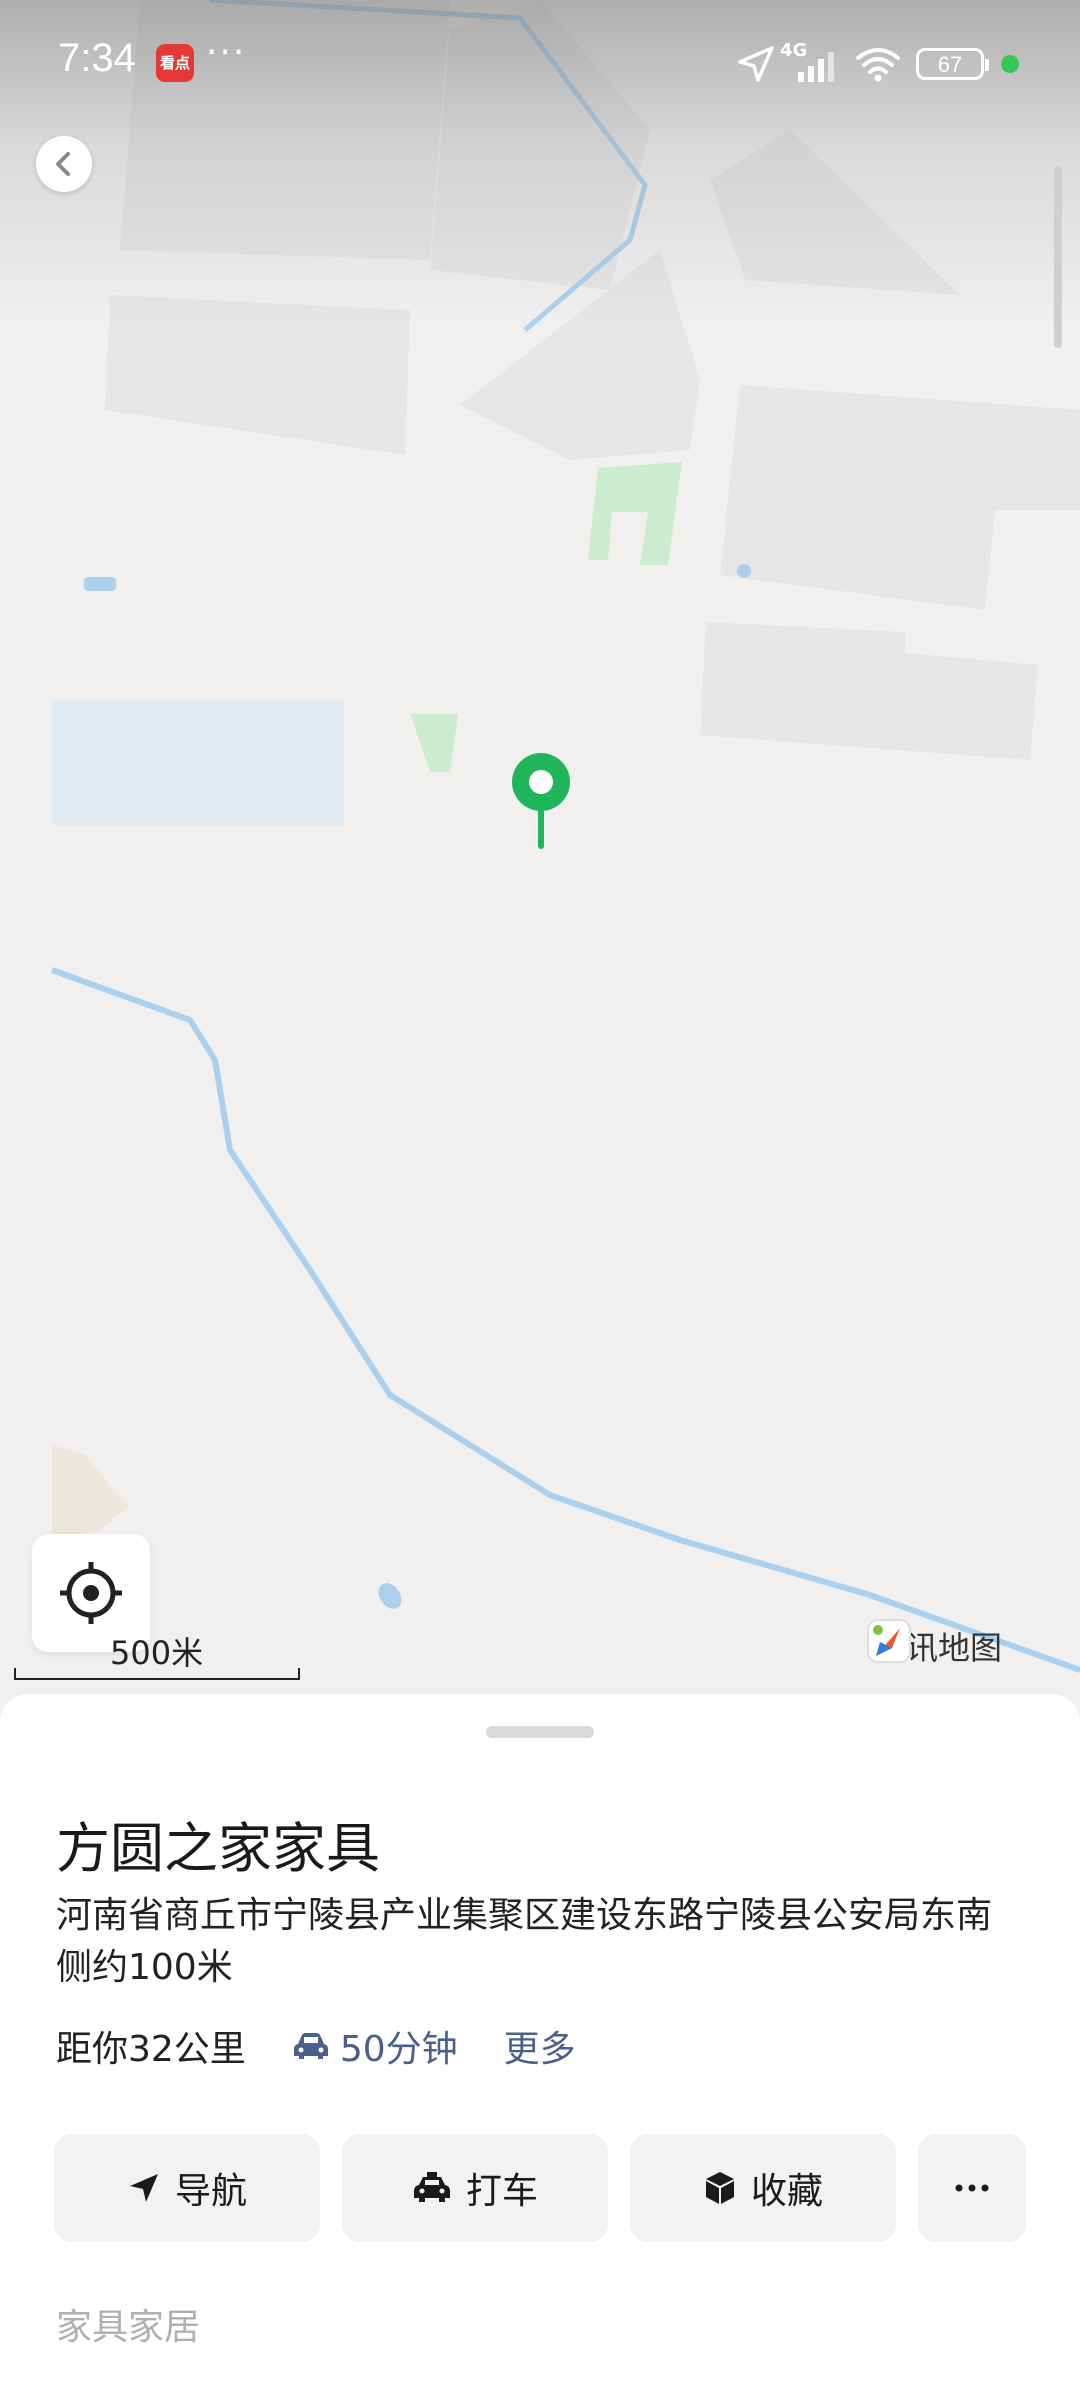  What do you see at coordinates (952, 64) in the screenshot?
I see `battery-icon: 67` at bounding box center [952, 64].